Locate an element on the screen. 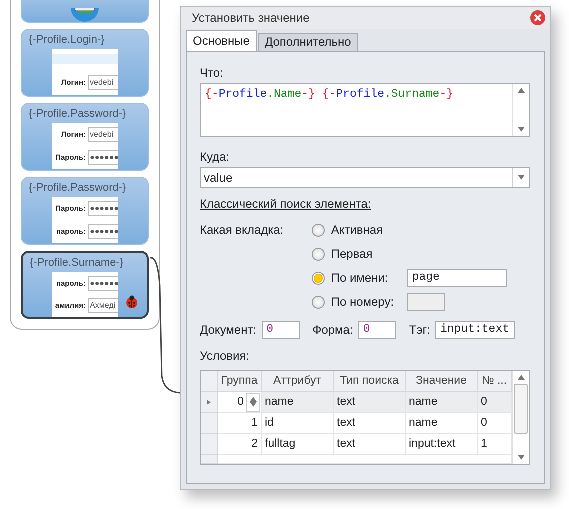  radio-label: Первая is located at coordinates (366, 254).